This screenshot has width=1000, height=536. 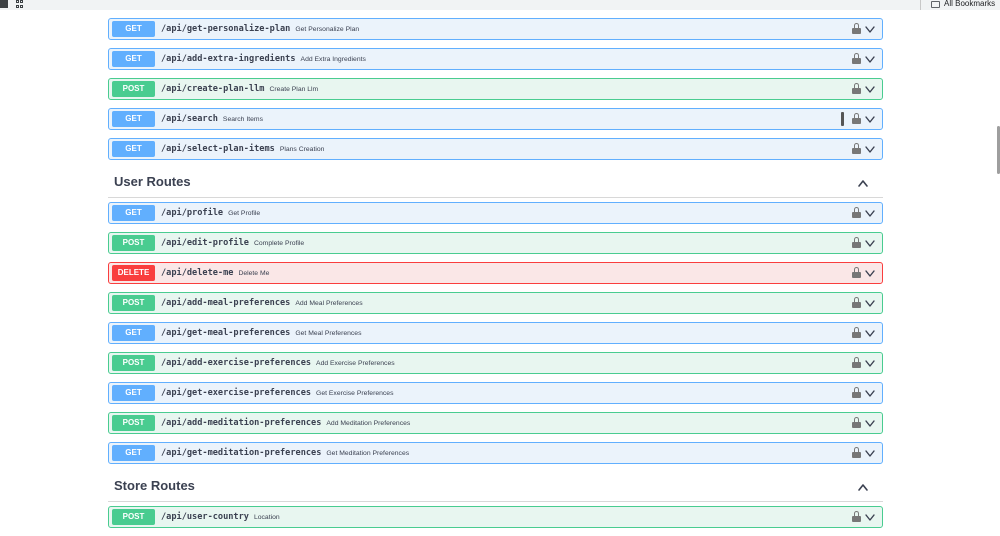 What do you see at coordinates (236, 363) in the screenshot?
I see `endpoint-path: /api/add-exercise-preferences` at bounding box center [236, 363].